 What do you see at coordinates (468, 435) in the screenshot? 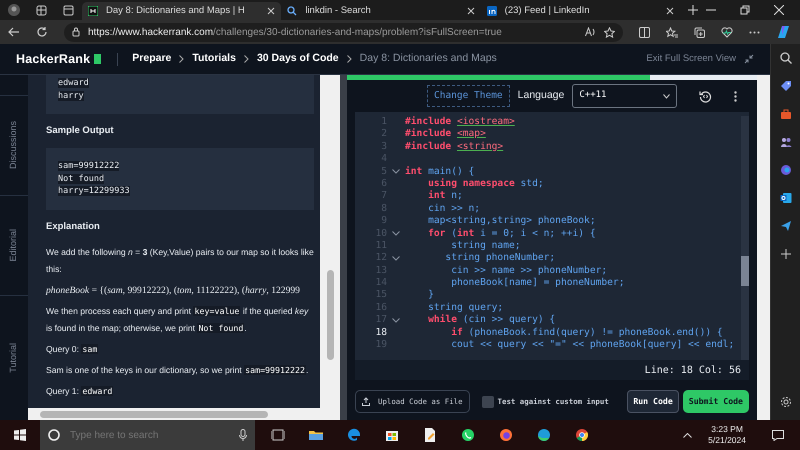
I see `whatsapp-icon` at bounding box center [468, 435].